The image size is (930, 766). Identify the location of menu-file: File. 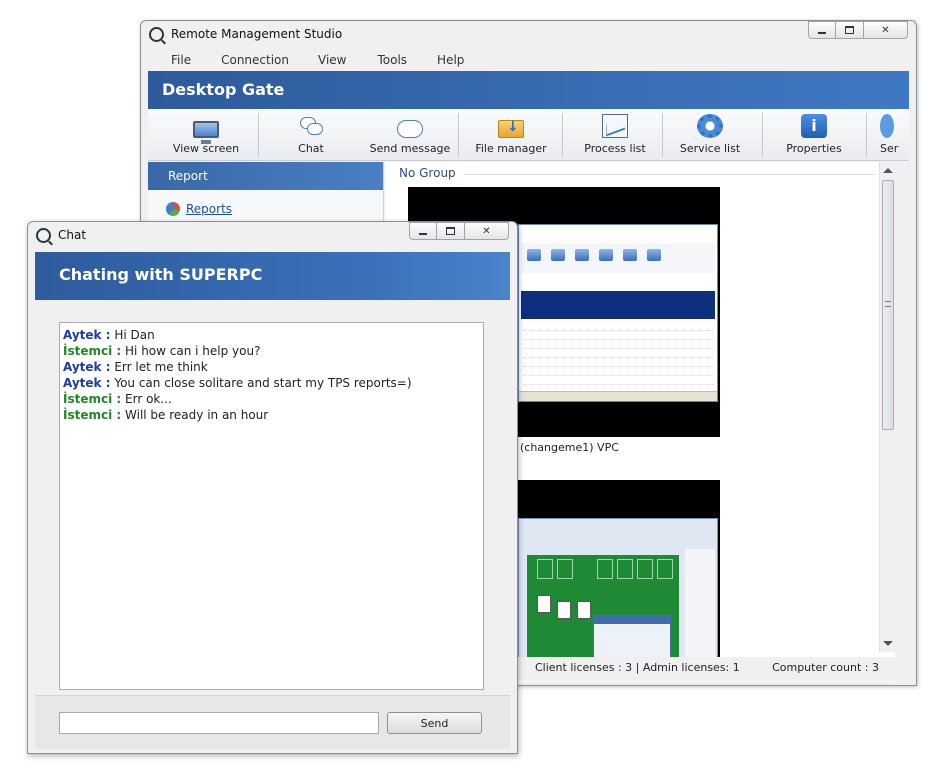
(181, 61).